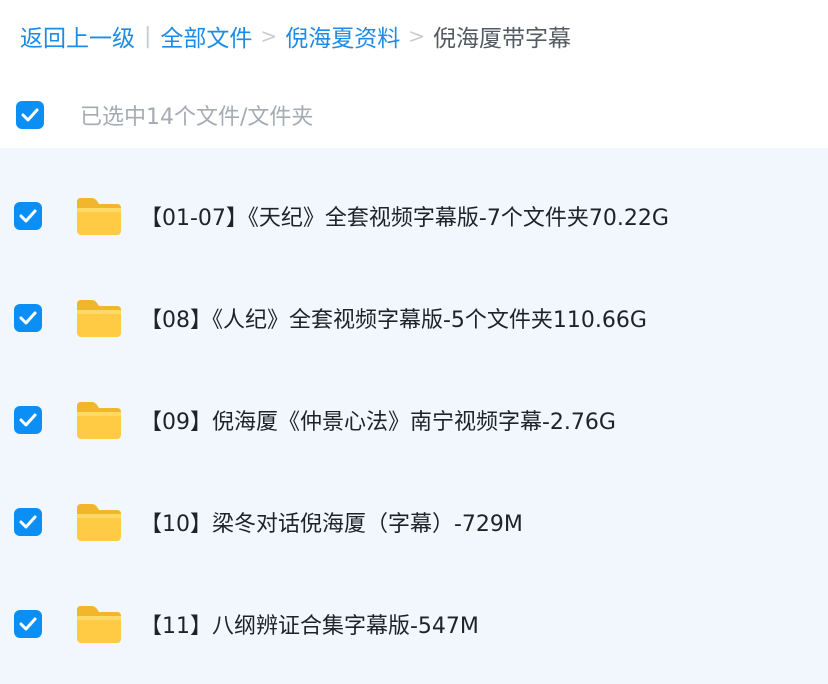  I want to click on list-item: 【11】八纲辨证合集字幕版-547M, so click(414, 624).